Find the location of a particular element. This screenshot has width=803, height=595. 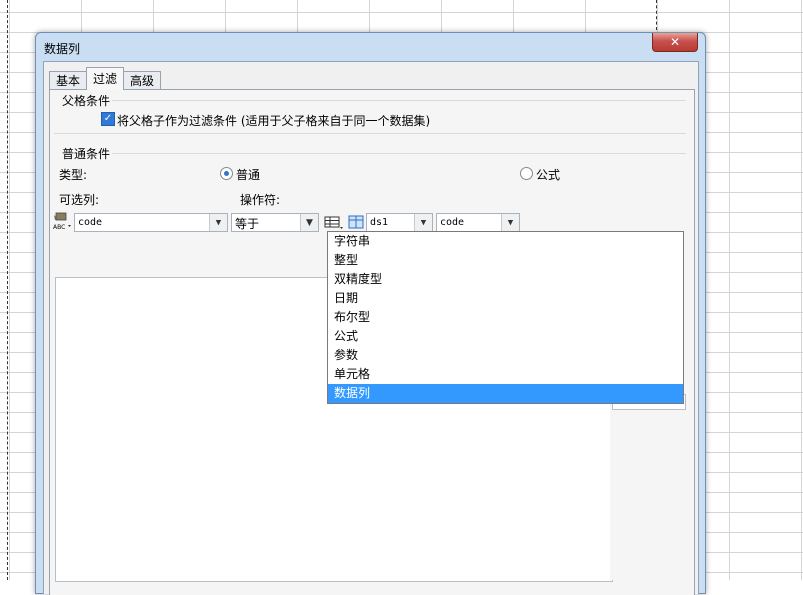

field-select-value: code is located at coordinates (452, 222).